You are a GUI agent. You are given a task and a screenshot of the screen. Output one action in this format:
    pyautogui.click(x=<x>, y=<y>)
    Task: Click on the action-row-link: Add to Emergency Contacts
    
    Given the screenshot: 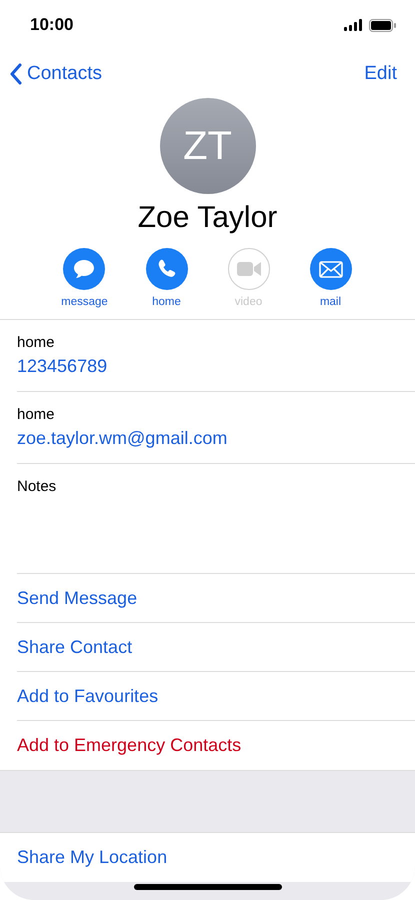 What is the action you would take?
    pyautogui.click(x=129, y=745)
    